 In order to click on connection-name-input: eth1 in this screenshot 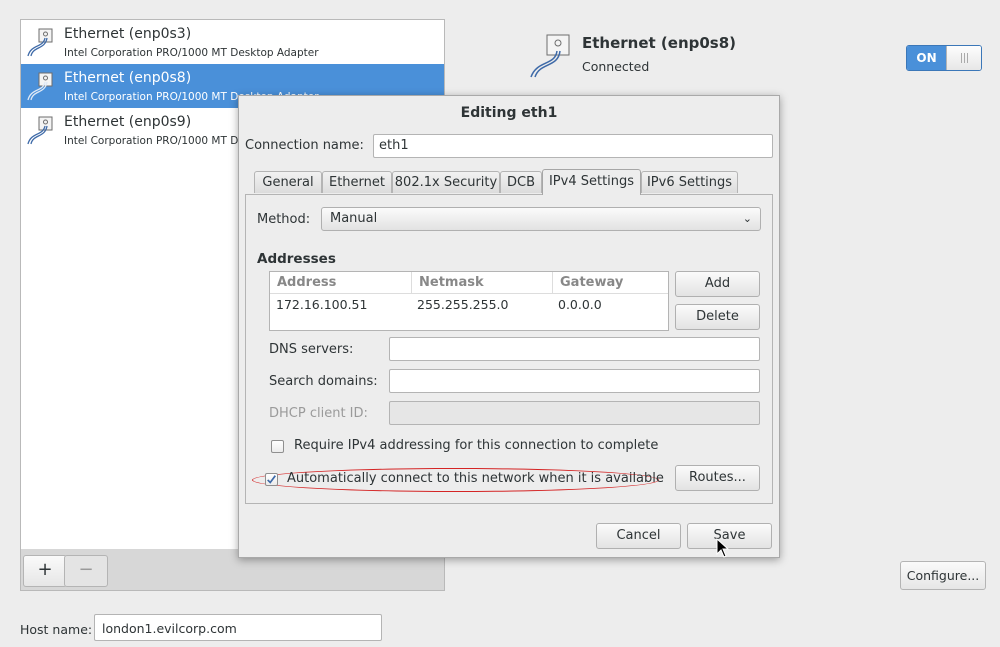, I will do `click(573, 146)`.